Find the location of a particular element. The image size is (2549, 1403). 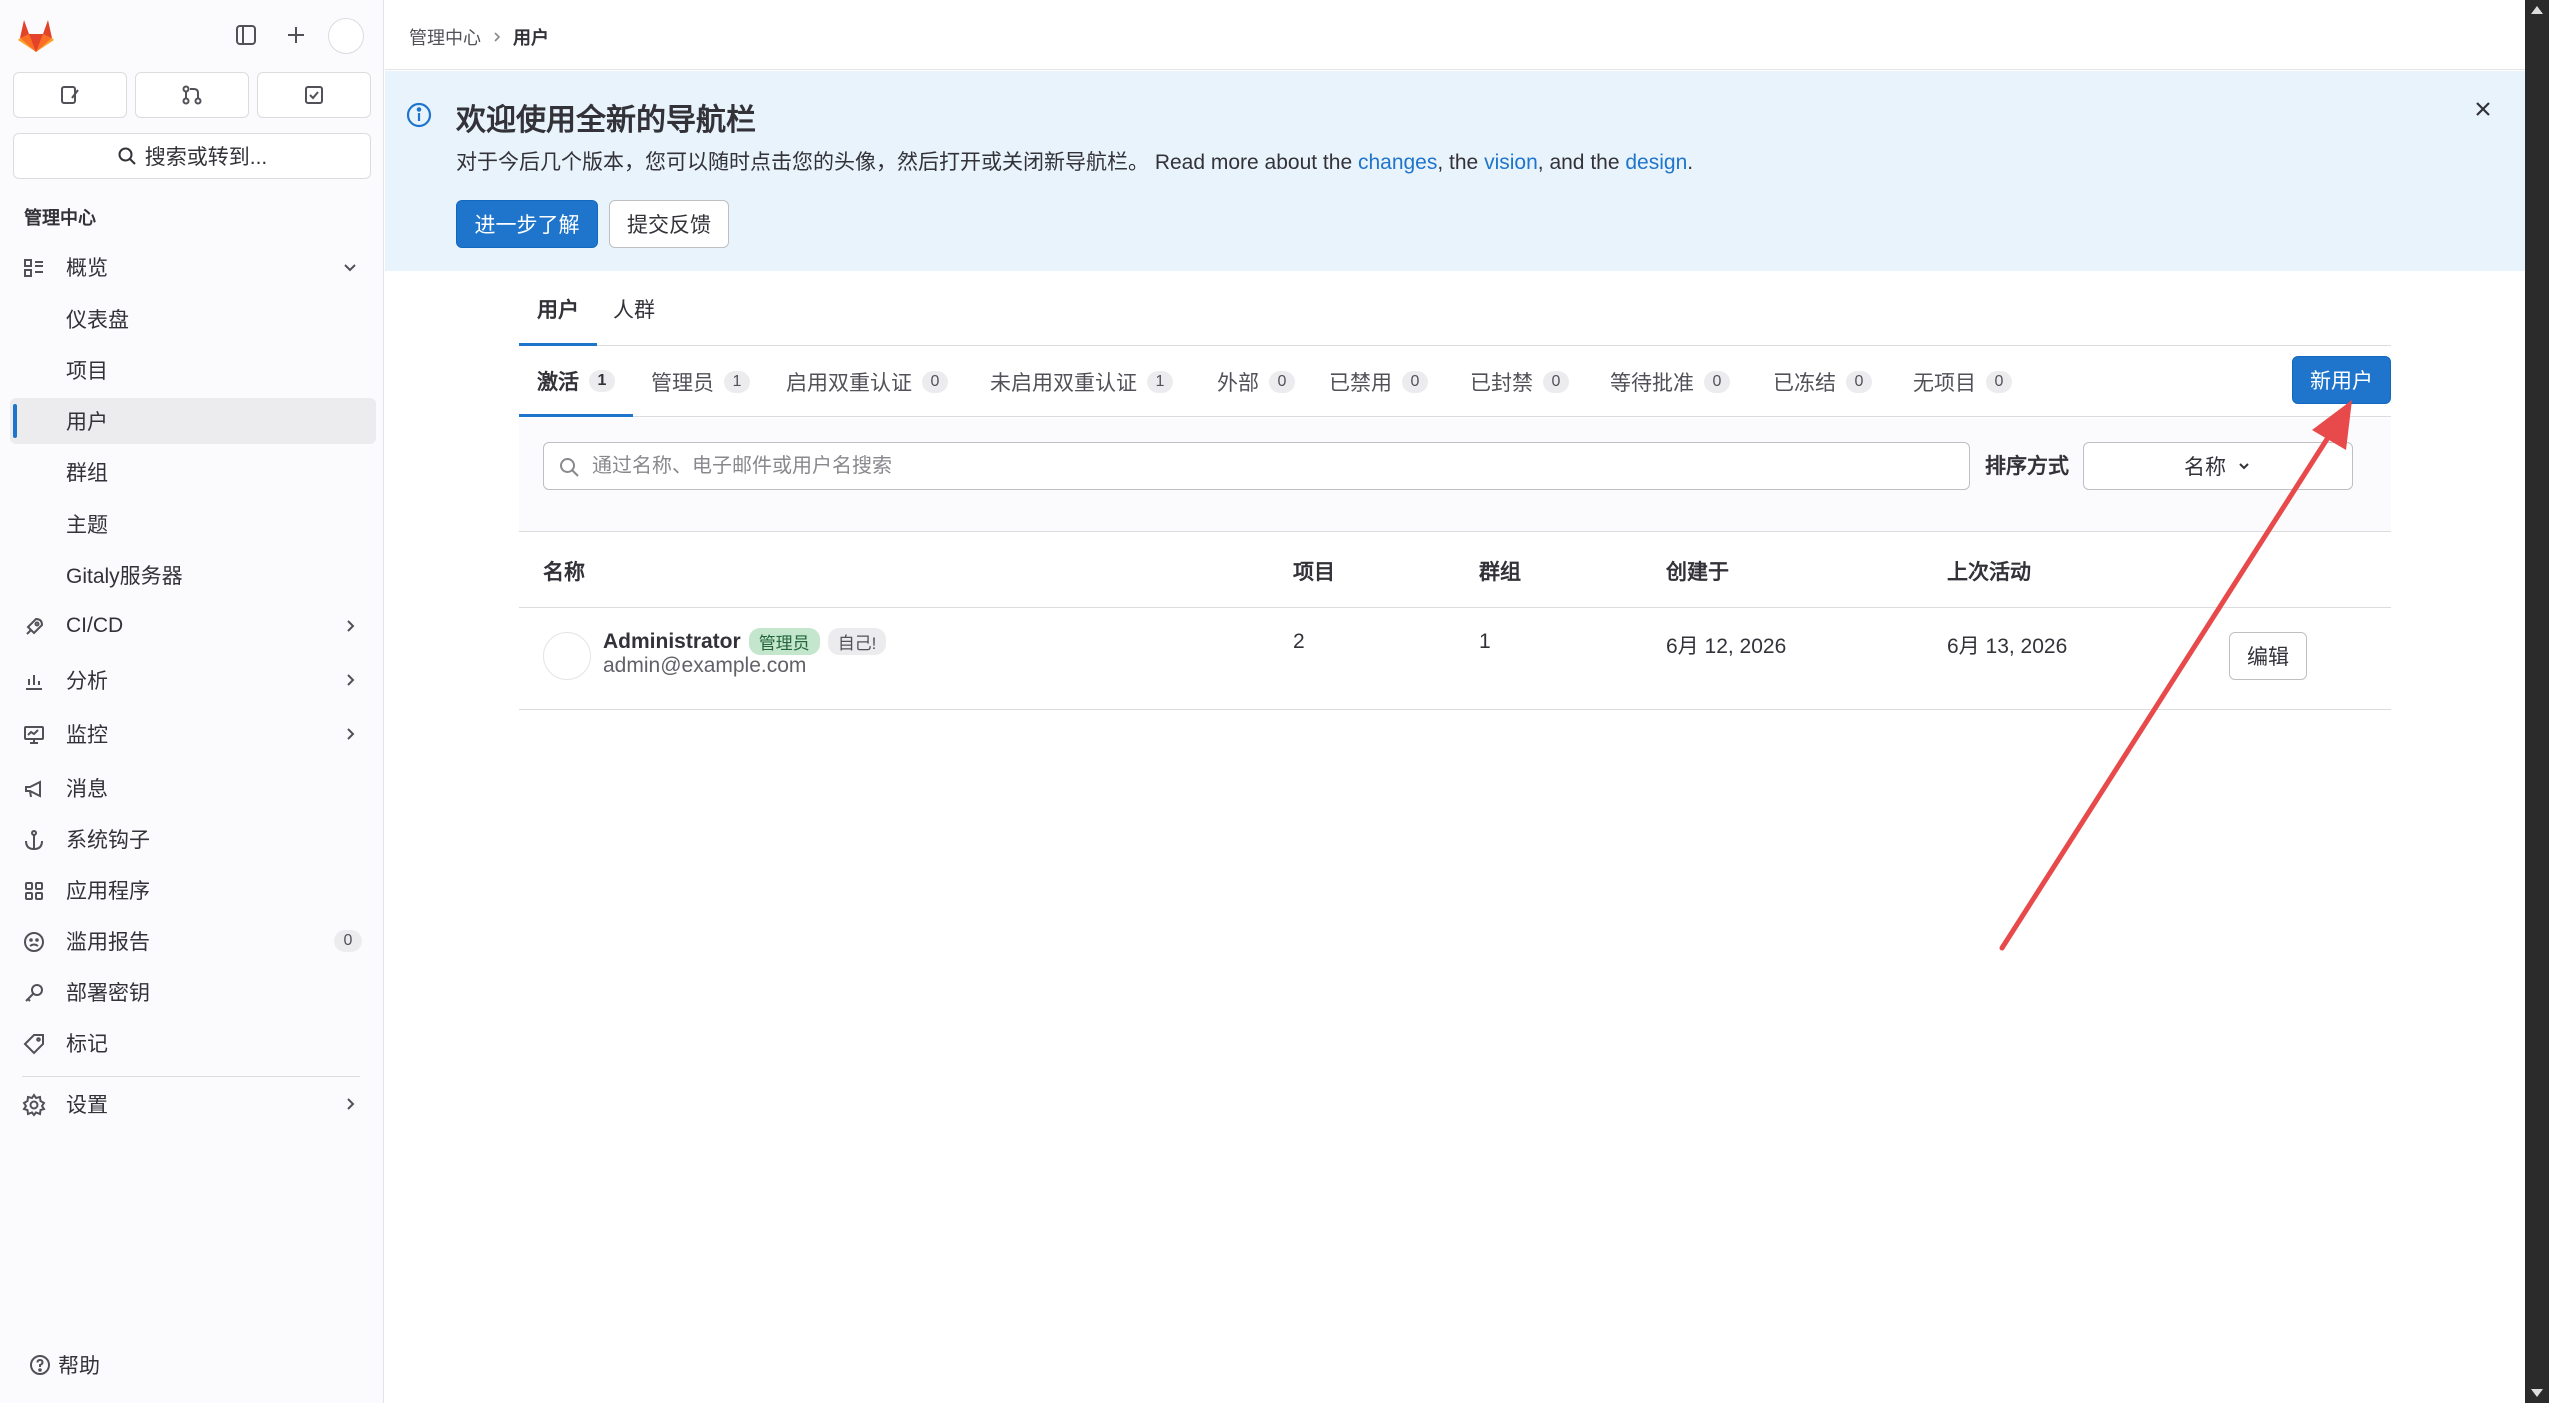

vision-link: vision is located at coordinates (1511, 162).